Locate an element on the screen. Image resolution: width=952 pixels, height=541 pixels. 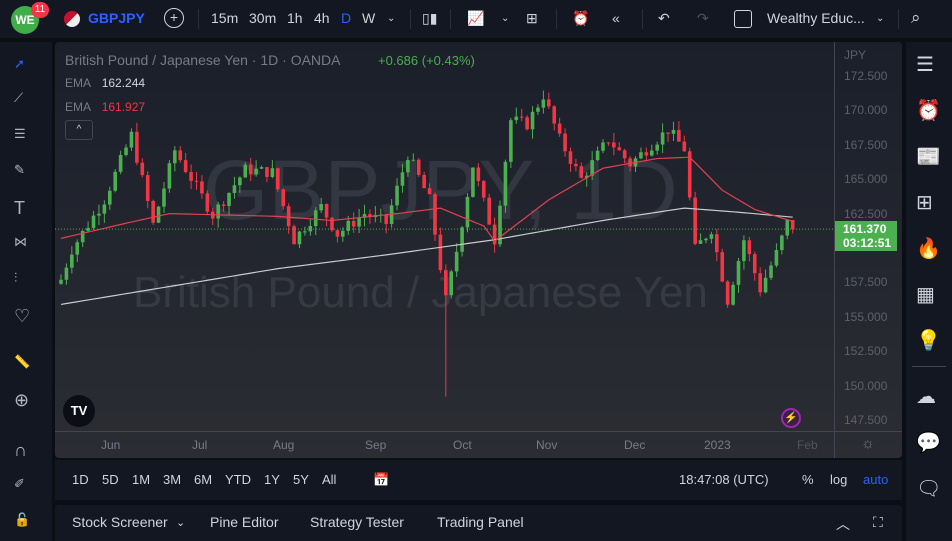
interval-15m: 15m is located at coordinates (224, 18).